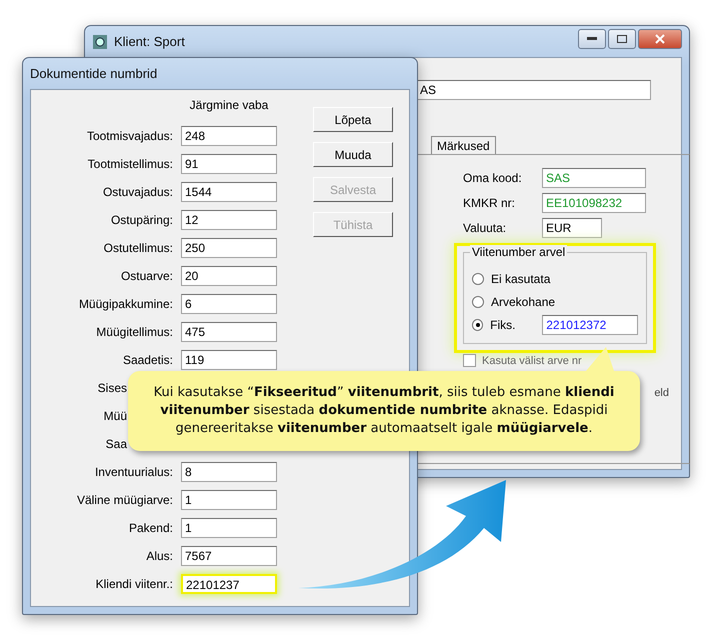 This screenshot has height=638, width=708. Describe the element at coordinates (384, 411) in the screenshot. I see `callout-text: Kui kasutakse “Fikseeritud” viitenumbrit, siis tuleb esmane kliendi viitenumber sisestada dokumentide numbrite aknasse. Edaspidi genereeritakse viitenumber automaatselt igale müügiarvele.` at that location.